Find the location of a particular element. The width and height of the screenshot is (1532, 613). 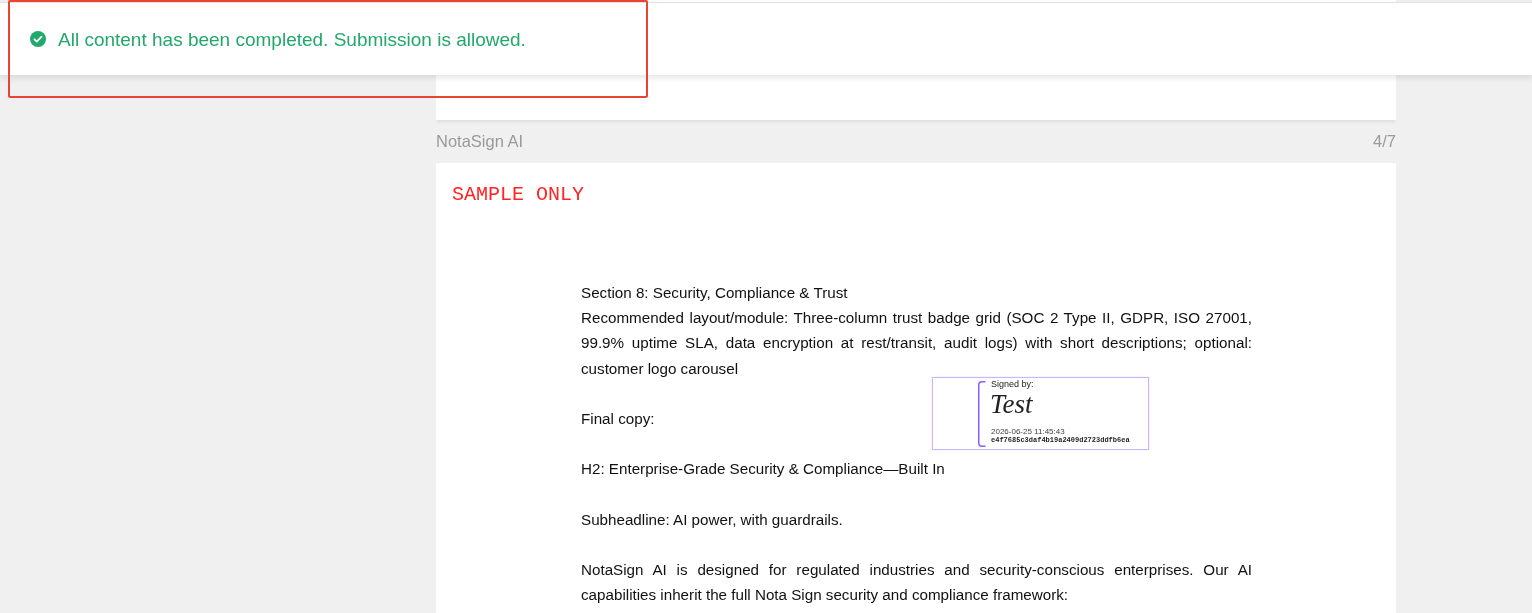

paragraph-text: Section 8: Security, Compliance & Trust is located at coordinates (714, 293).